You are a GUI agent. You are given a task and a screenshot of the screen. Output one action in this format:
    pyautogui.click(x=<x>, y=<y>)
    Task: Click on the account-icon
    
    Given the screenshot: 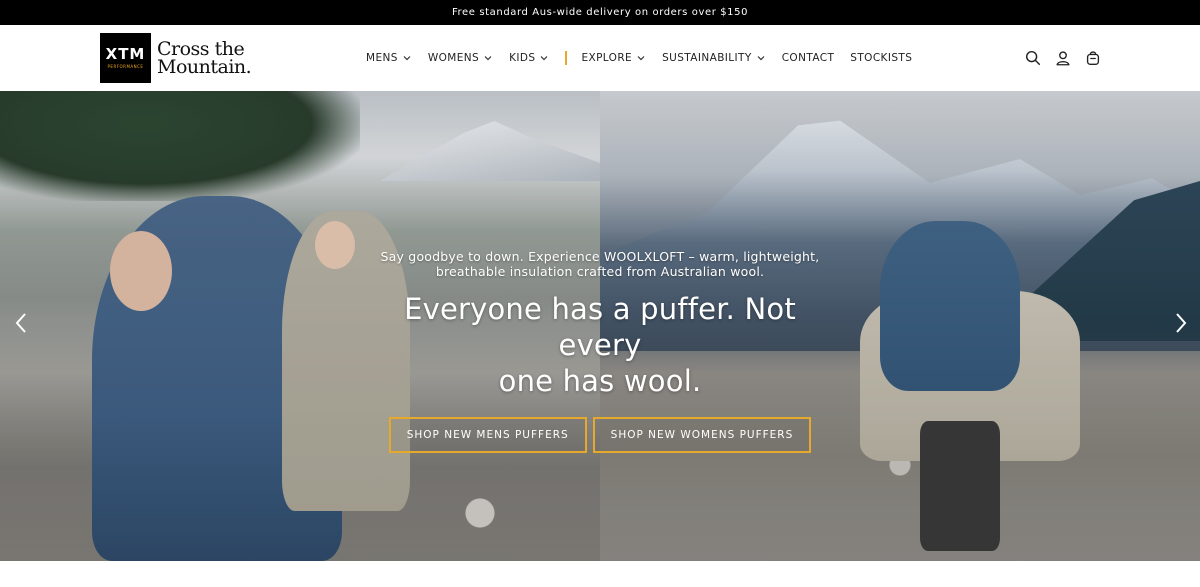 What is the action you would take?
    pyautogui.click(x=1063, y=58)
    